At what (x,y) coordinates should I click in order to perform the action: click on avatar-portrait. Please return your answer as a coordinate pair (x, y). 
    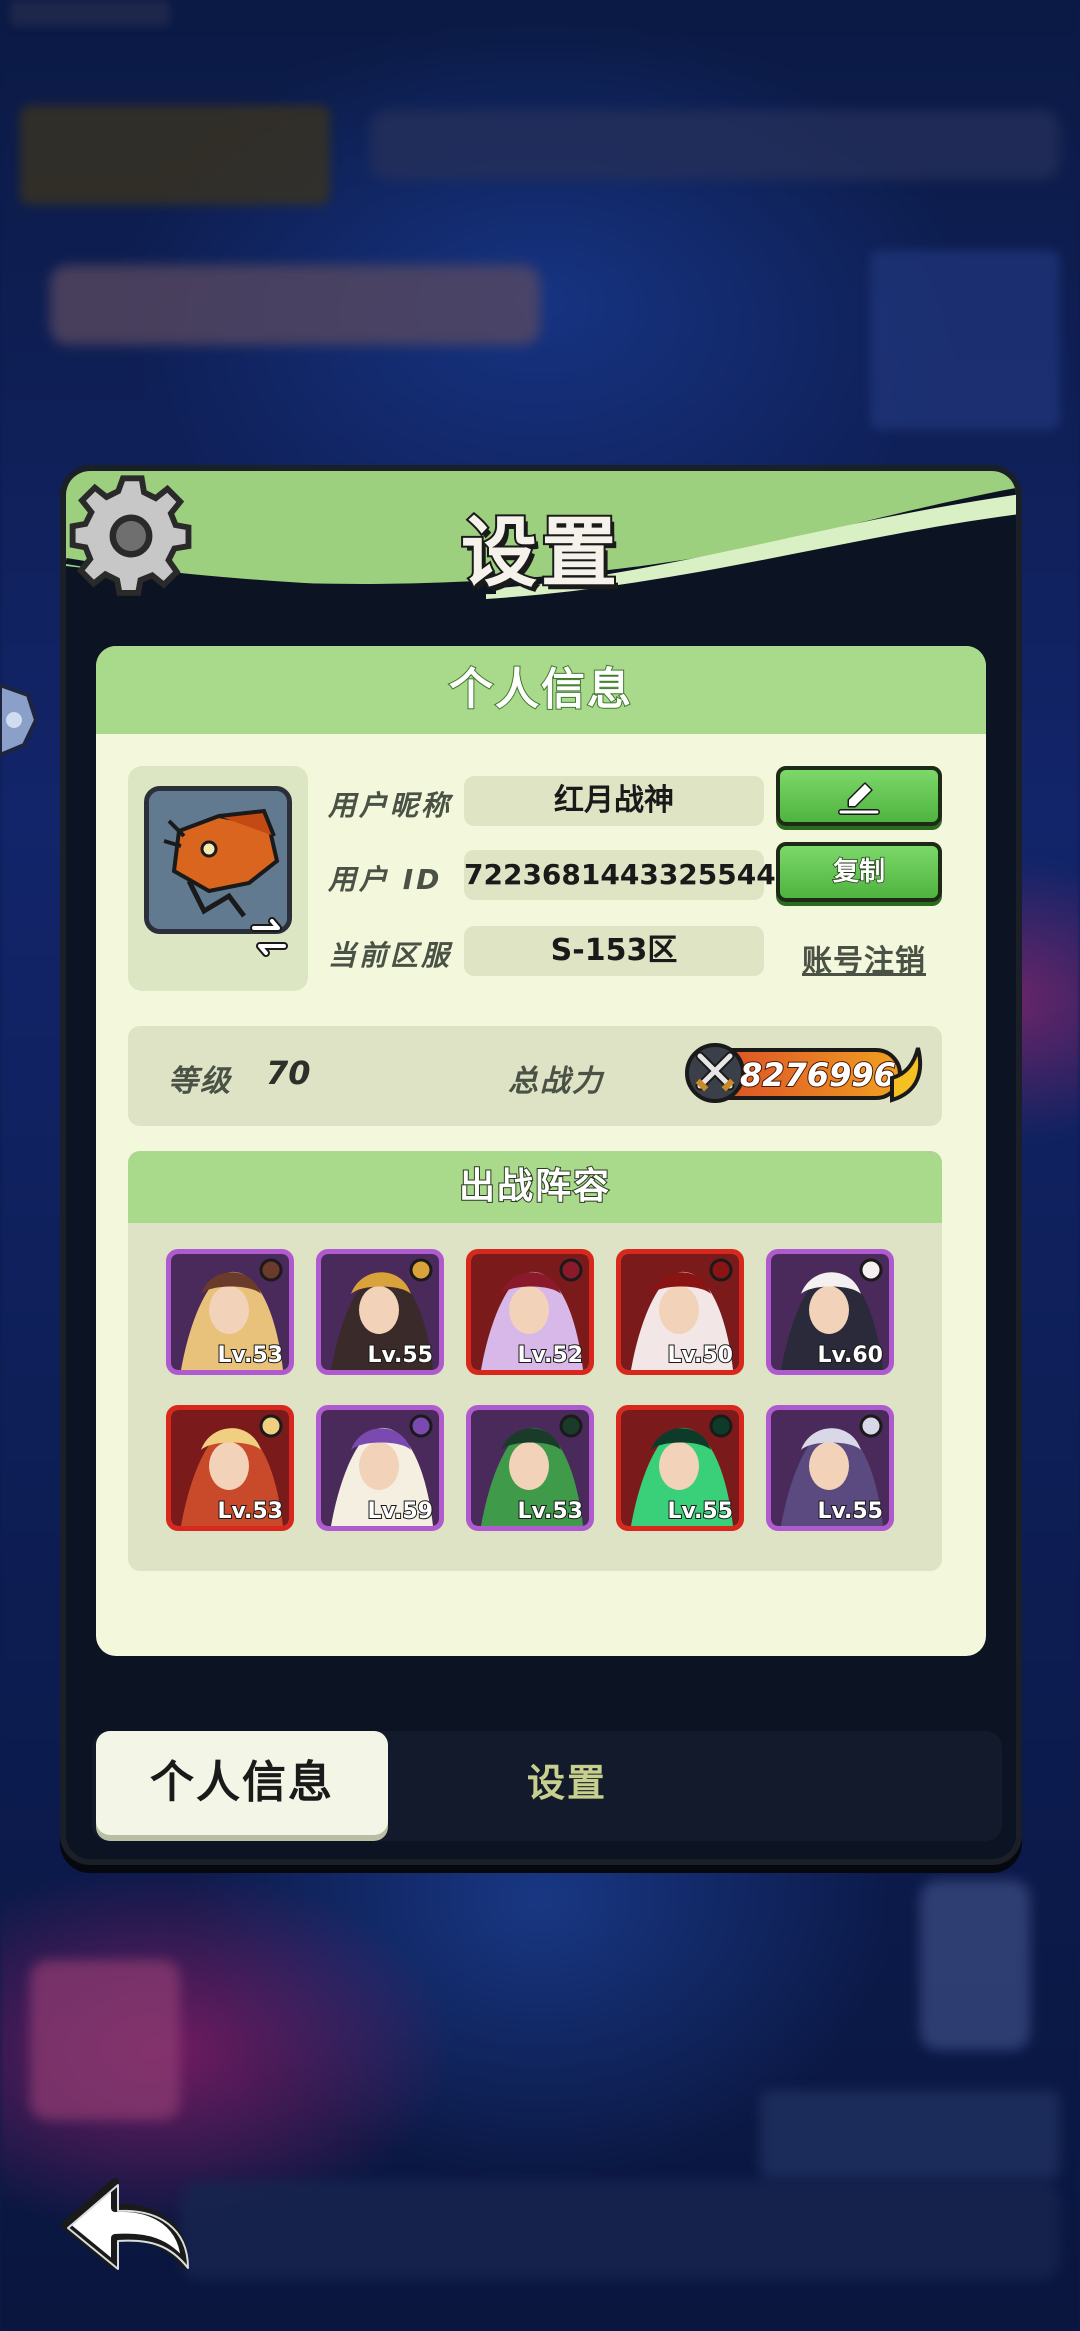
    Looking at the image, I should click on (218, 860).